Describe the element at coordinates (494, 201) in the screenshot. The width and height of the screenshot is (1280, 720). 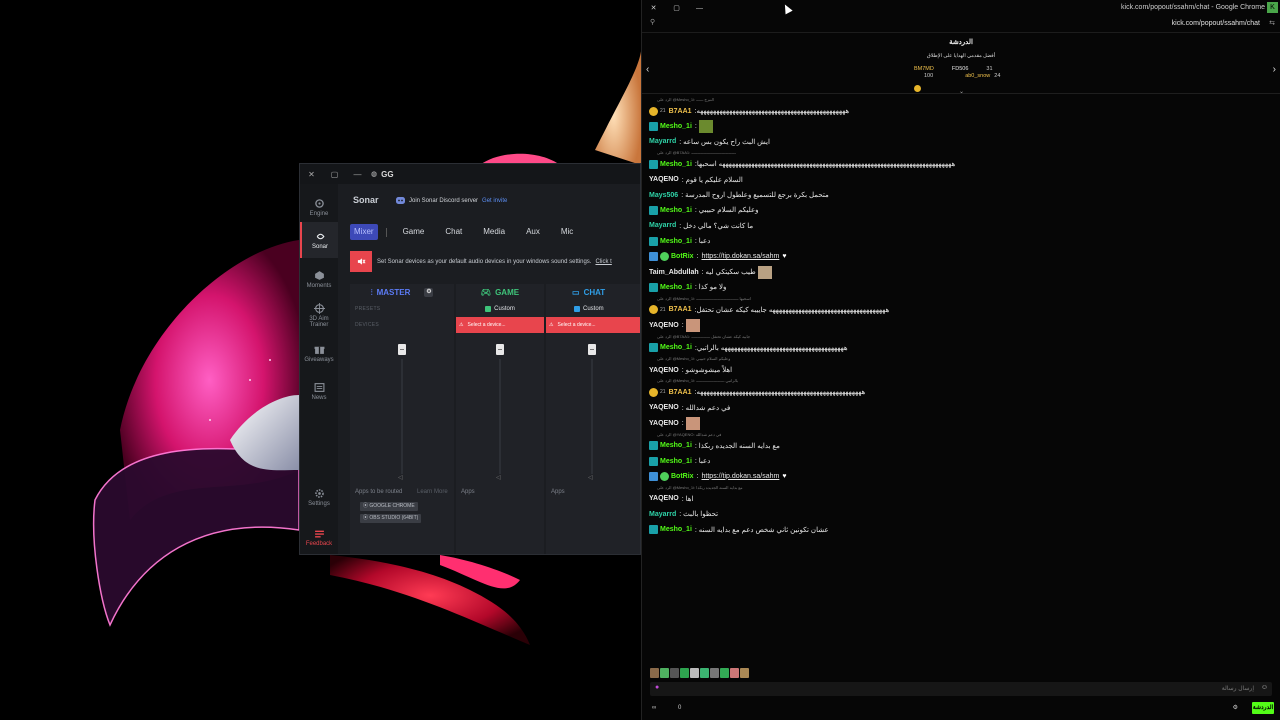
I see `get-invite-link: Get invite` at that location.